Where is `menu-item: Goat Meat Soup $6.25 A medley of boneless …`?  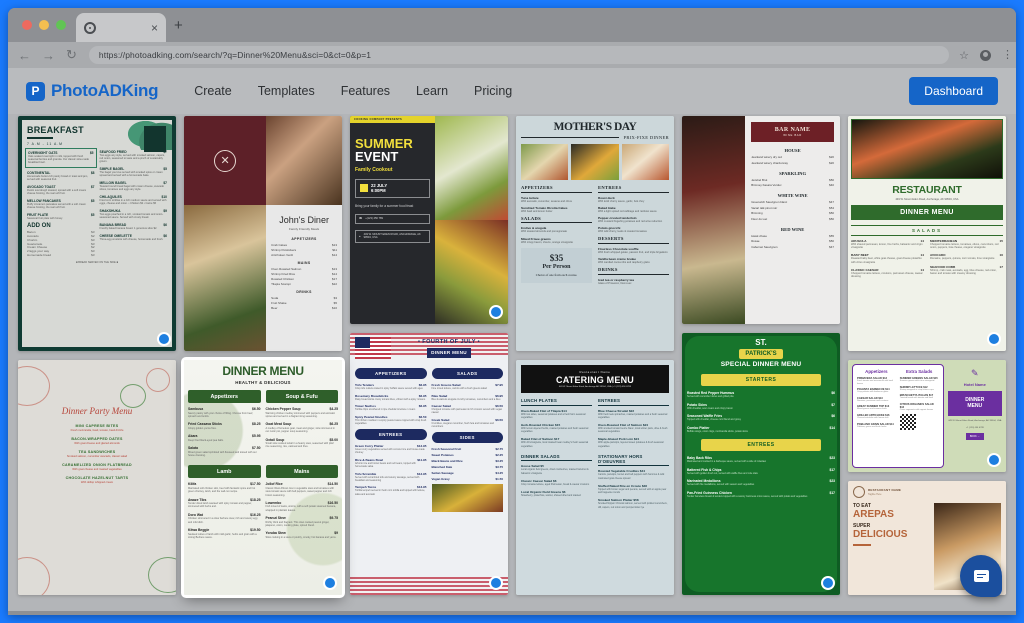
menu-item: Goat Meat Soup $6.25 A medley of boneless … is located at coordinates (302, 427).